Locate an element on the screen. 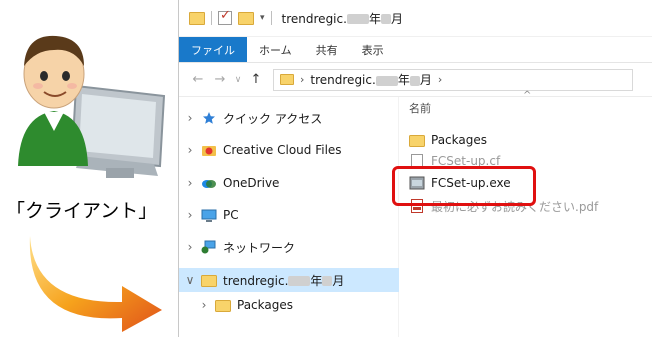 This screenshot has width=652, height=337. pc-icon is located at coordinates (209, 215).